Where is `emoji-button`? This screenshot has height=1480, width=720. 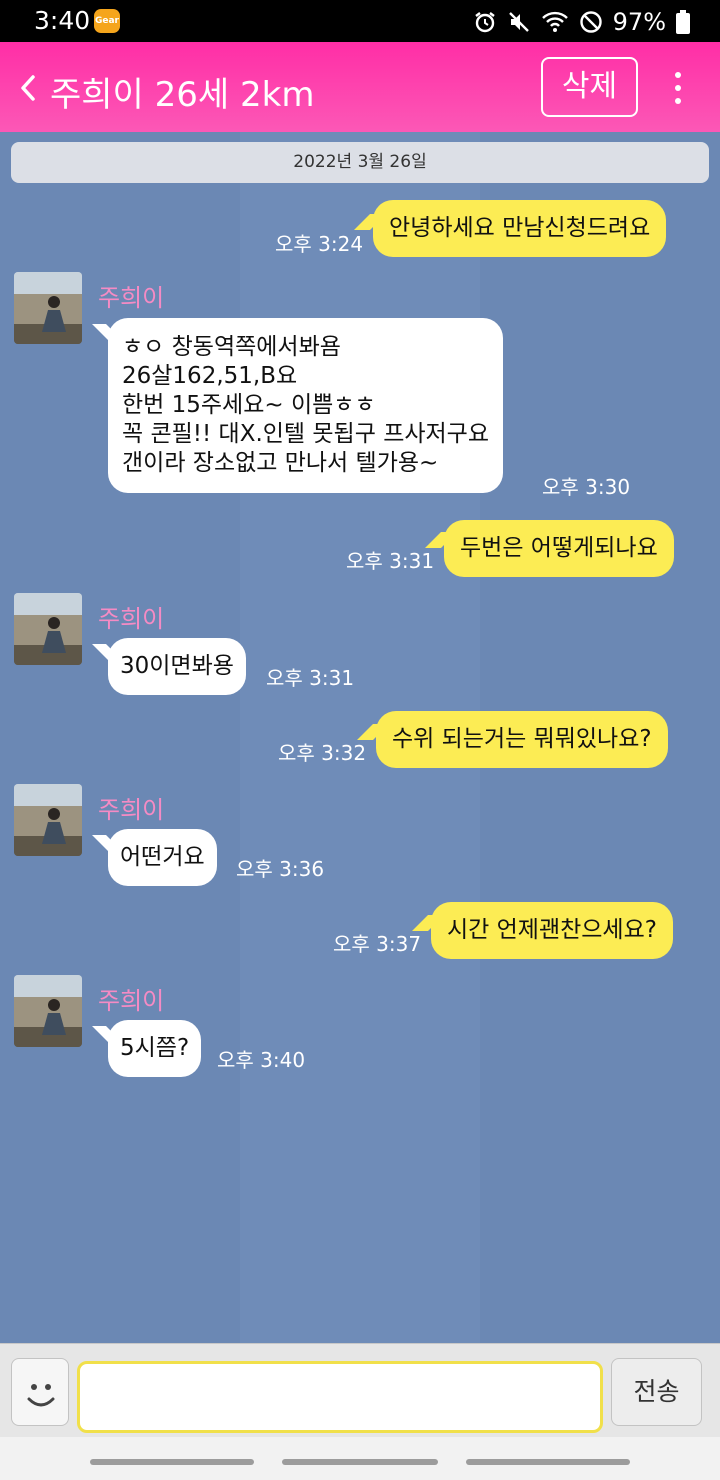
emoji-button is located at coordinates (40, 1392).